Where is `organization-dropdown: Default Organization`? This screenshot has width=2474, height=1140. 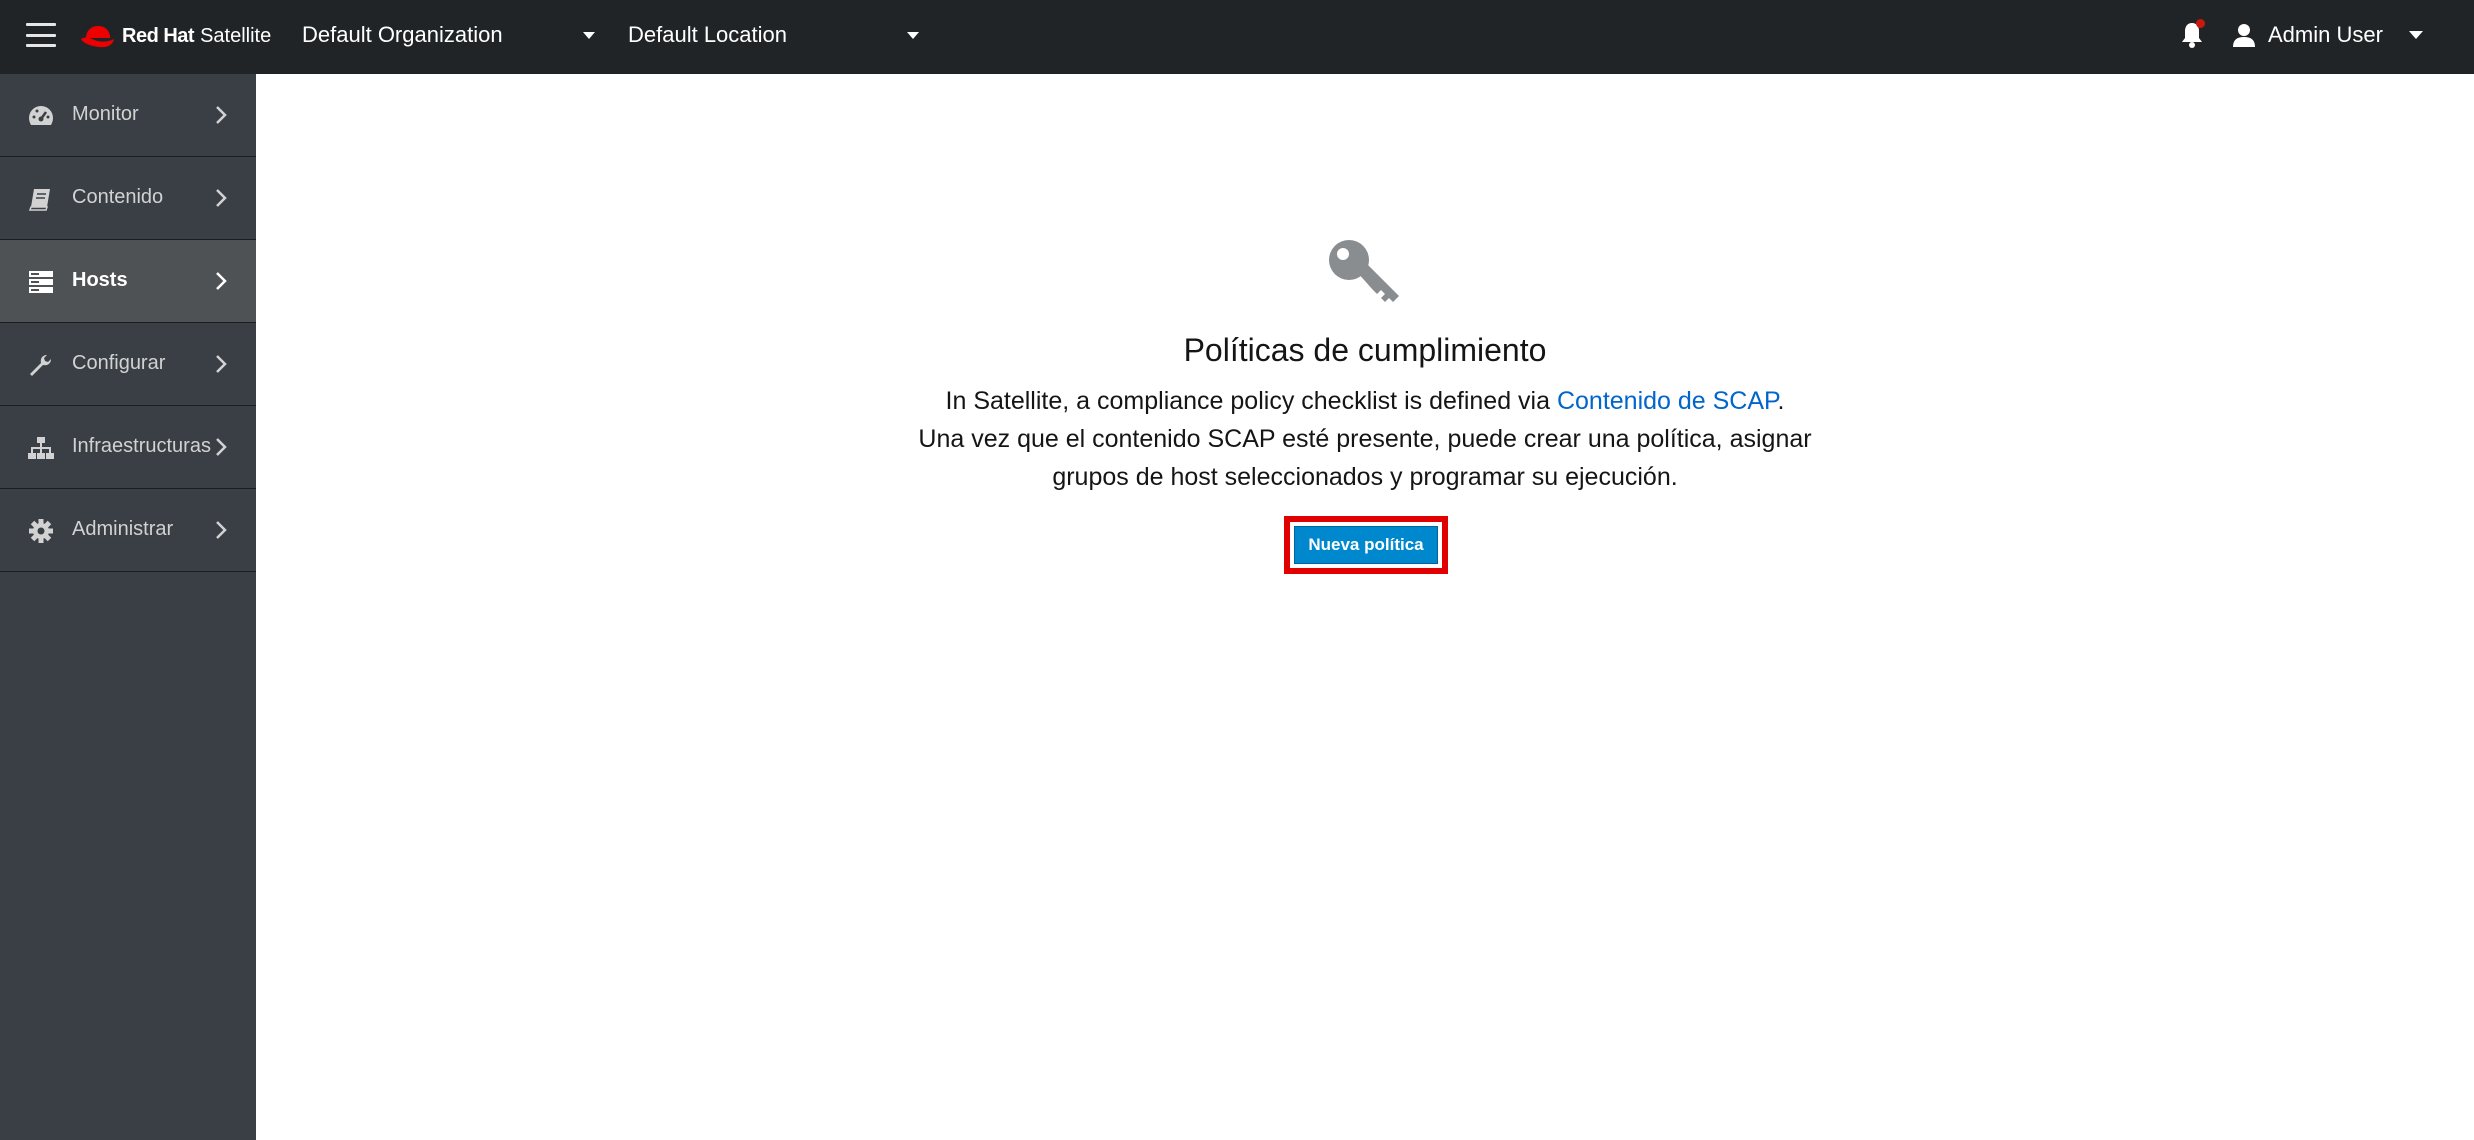 organization-dropdown: Default Organization is located at coordinates (450, 35).